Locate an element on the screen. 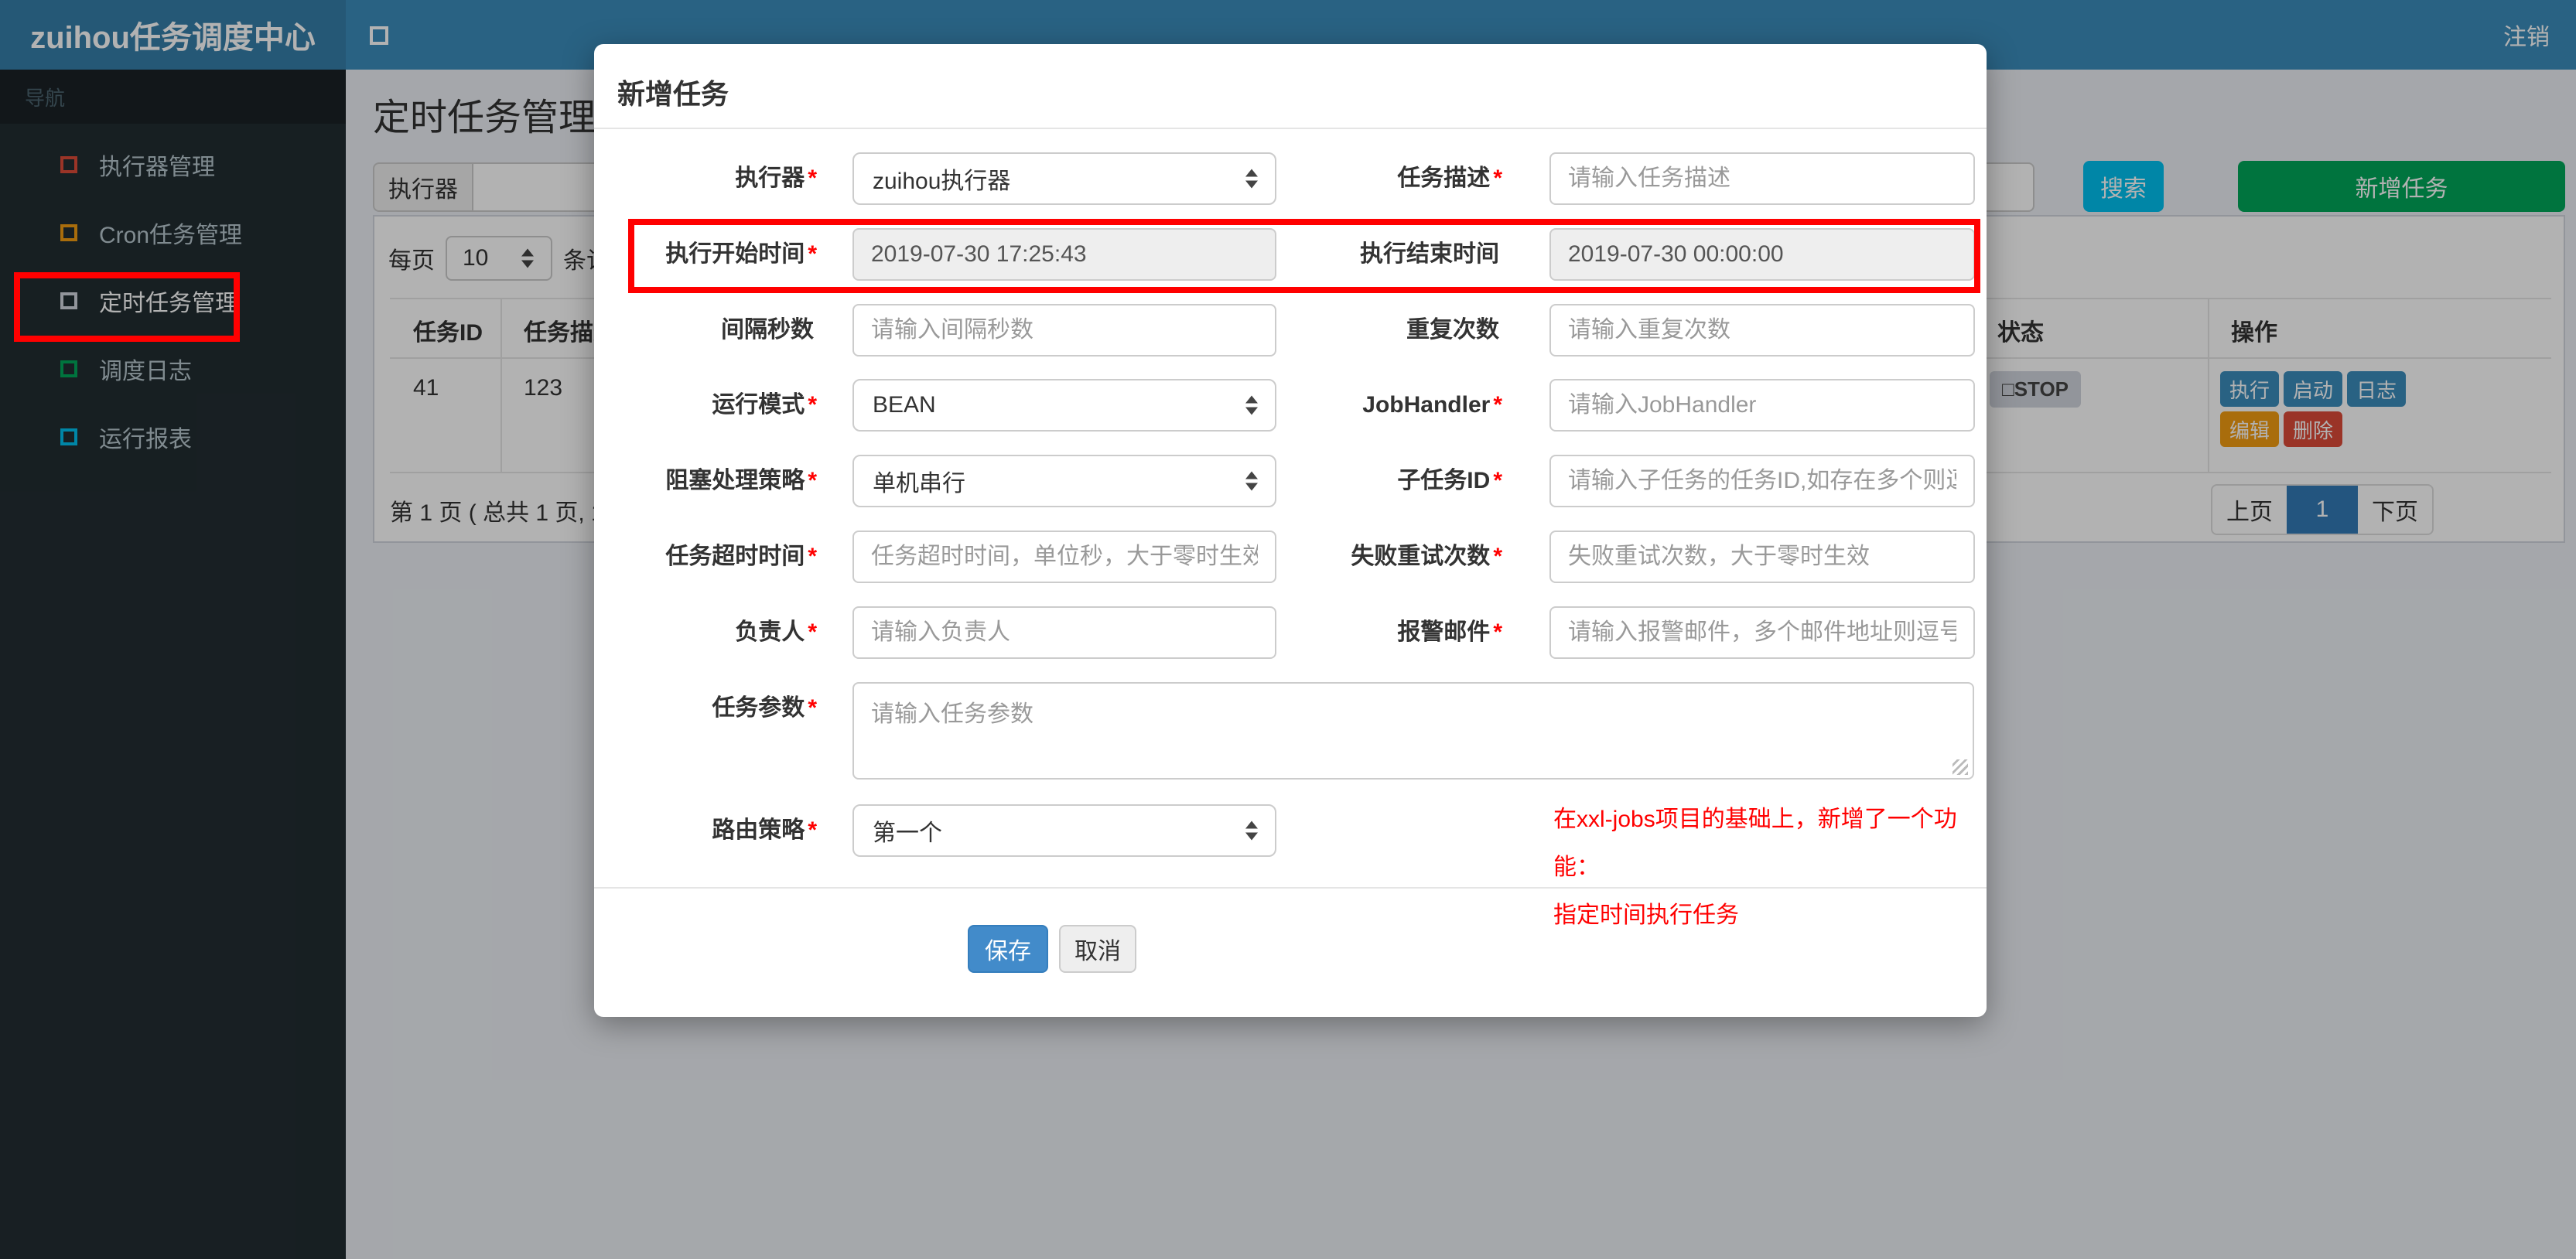  field-label-block-strategy: 阻塞处理策略 * is located at coordinates (741, 481).